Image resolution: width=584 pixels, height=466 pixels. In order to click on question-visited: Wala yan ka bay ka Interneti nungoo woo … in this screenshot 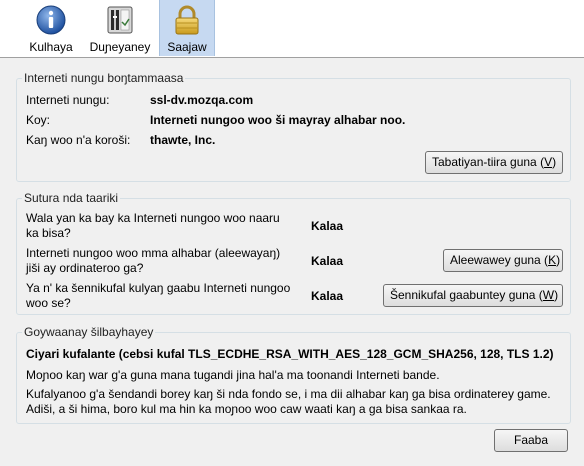, I will do `click(153, 225)`.